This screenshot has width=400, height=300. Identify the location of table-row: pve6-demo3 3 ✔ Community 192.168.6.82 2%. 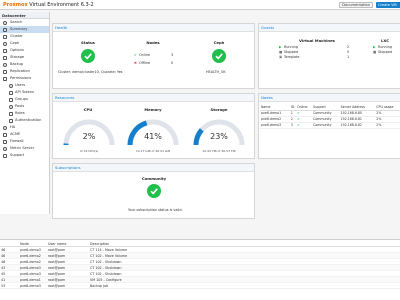
(330, 125).